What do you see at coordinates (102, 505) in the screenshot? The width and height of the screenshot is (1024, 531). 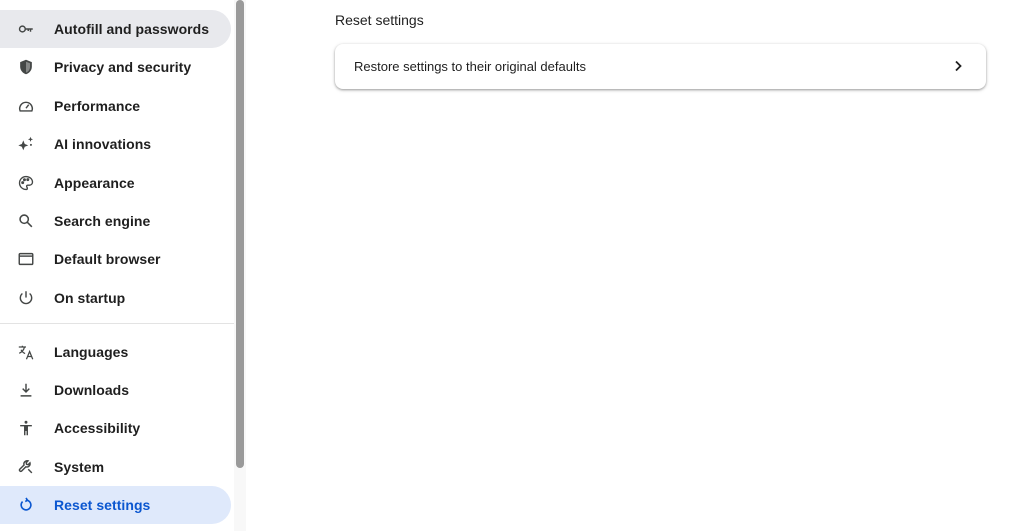 I see `sidebar-item-label: Reset settings` at bounding box center [102, 505].